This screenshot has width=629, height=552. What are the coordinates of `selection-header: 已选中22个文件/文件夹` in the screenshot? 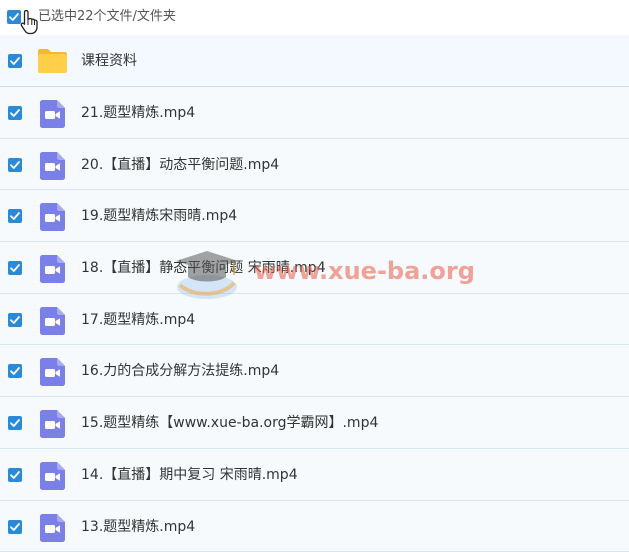 It's located at (314, 17).